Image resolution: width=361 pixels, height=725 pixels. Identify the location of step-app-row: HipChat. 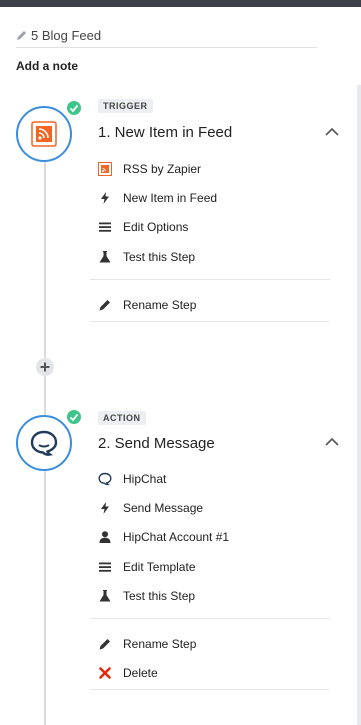
(214, 480).